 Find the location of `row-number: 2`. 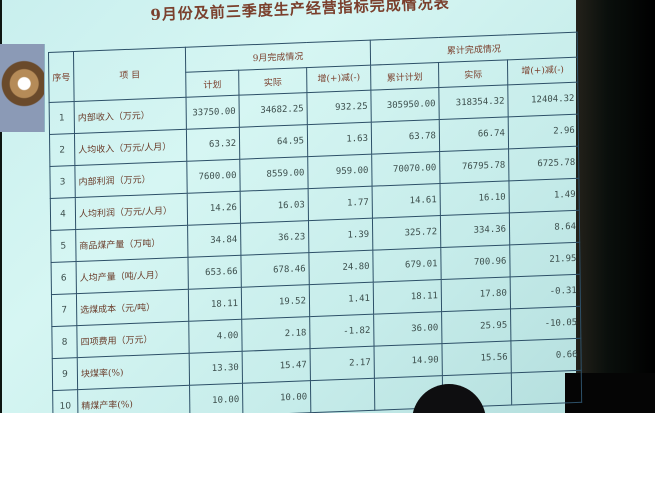

row-number: 2 is located at coordinates (62, 150).